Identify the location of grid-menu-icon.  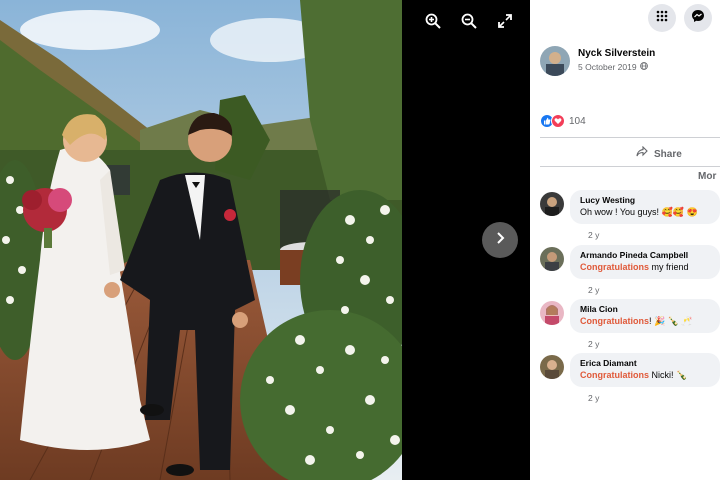
(662, 18).